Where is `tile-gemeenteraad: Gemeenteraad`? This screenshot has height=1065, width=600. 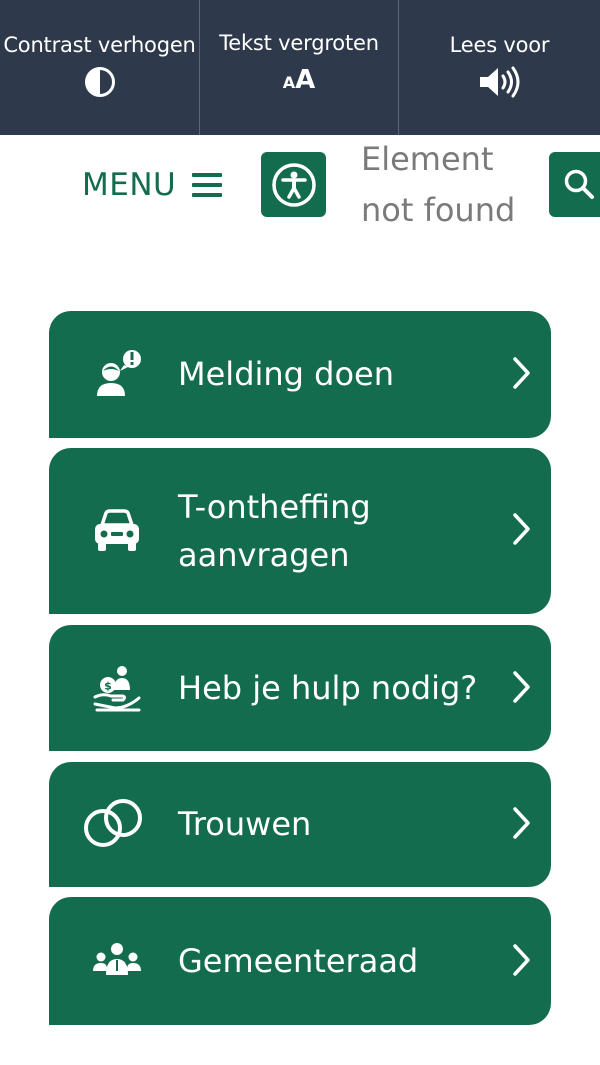 tile-gemeenteraad: Gemeenteraad is located at coordinates (300, 961).